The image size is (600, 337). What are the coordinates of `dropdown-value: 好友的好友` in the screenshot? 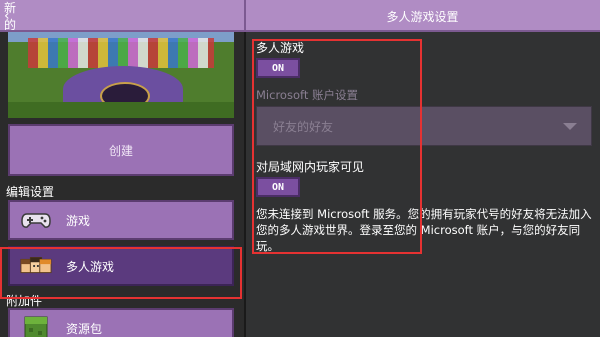 It's located at (303, 126).